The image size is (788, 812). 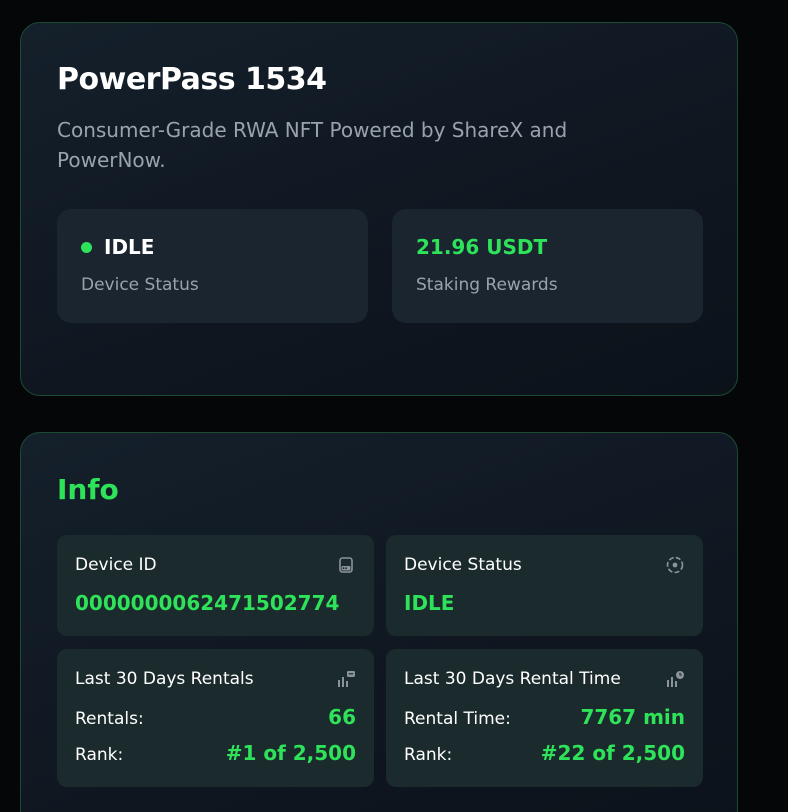 What do you see at coordinates (547, 266) in the screenshot?
I see `staking-rewards-summary: 21.96 USDT Staking Rewards` at bounding box center [547, 266].